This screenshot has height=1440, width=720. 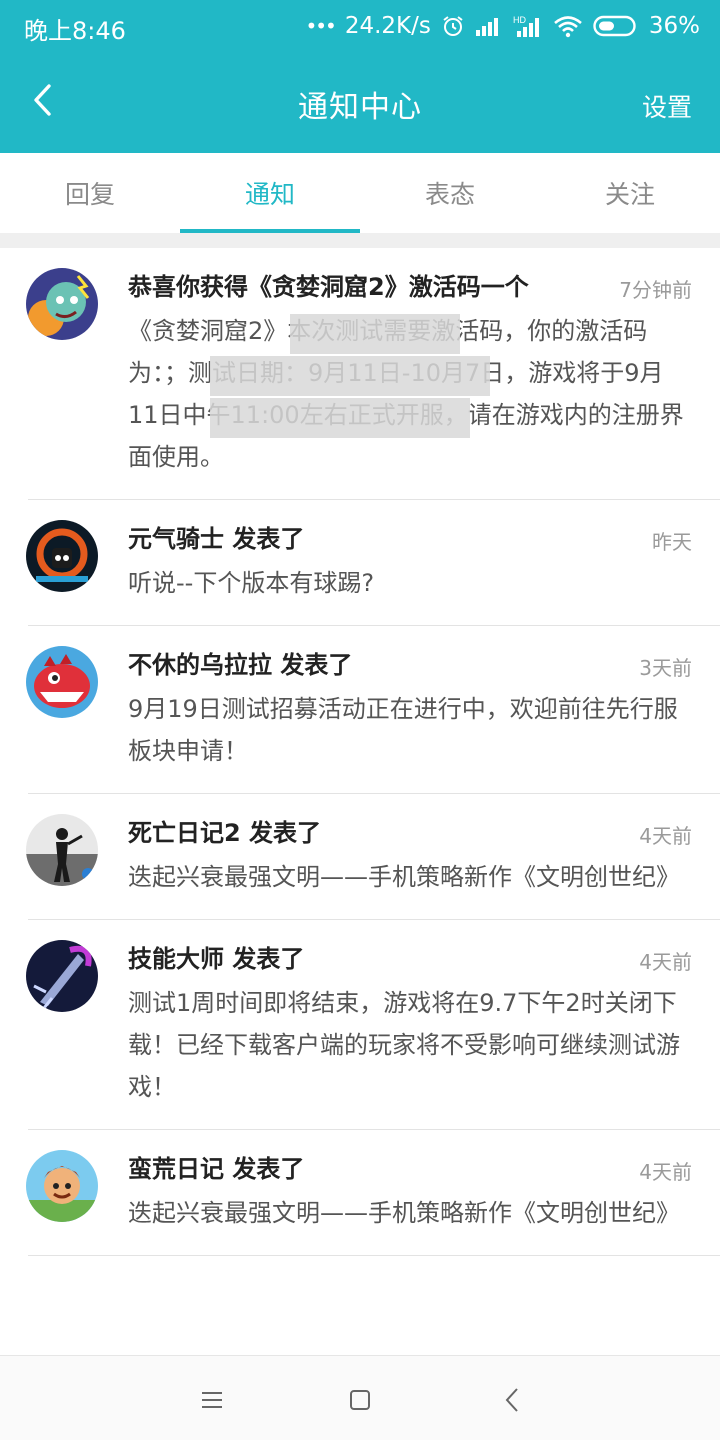 I want to click on tab-label: 关注, so click(x=629, y=194).